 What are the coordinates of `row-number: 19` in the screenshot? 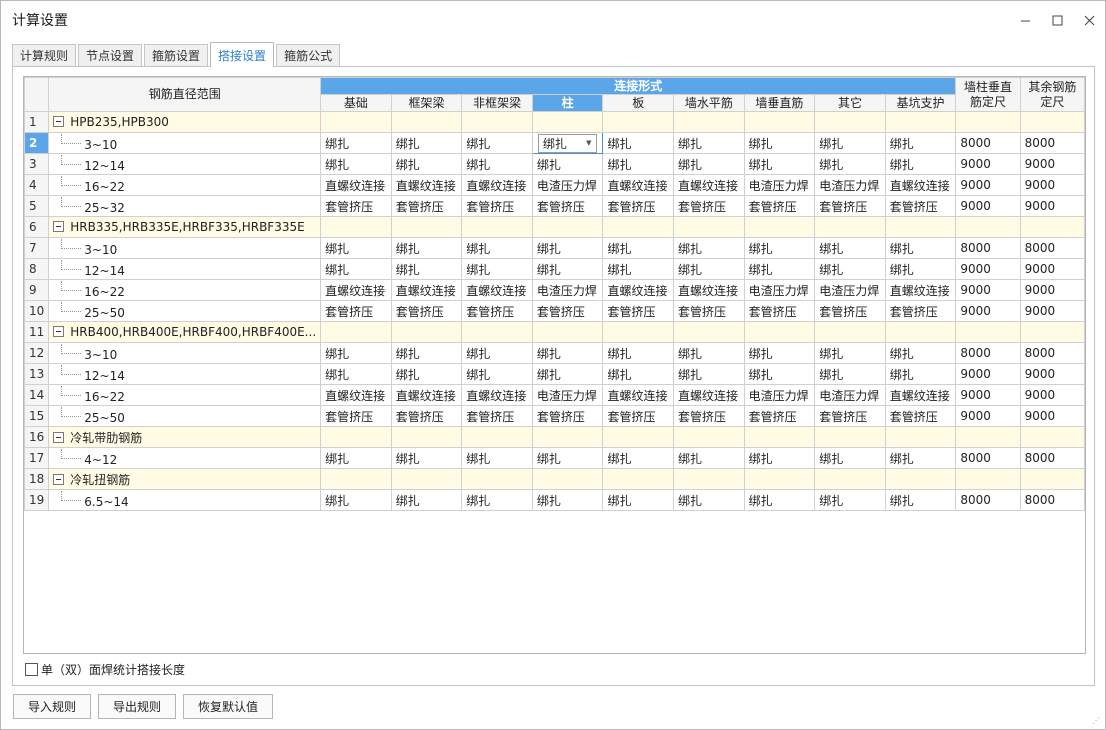 It's located at (37, 500).